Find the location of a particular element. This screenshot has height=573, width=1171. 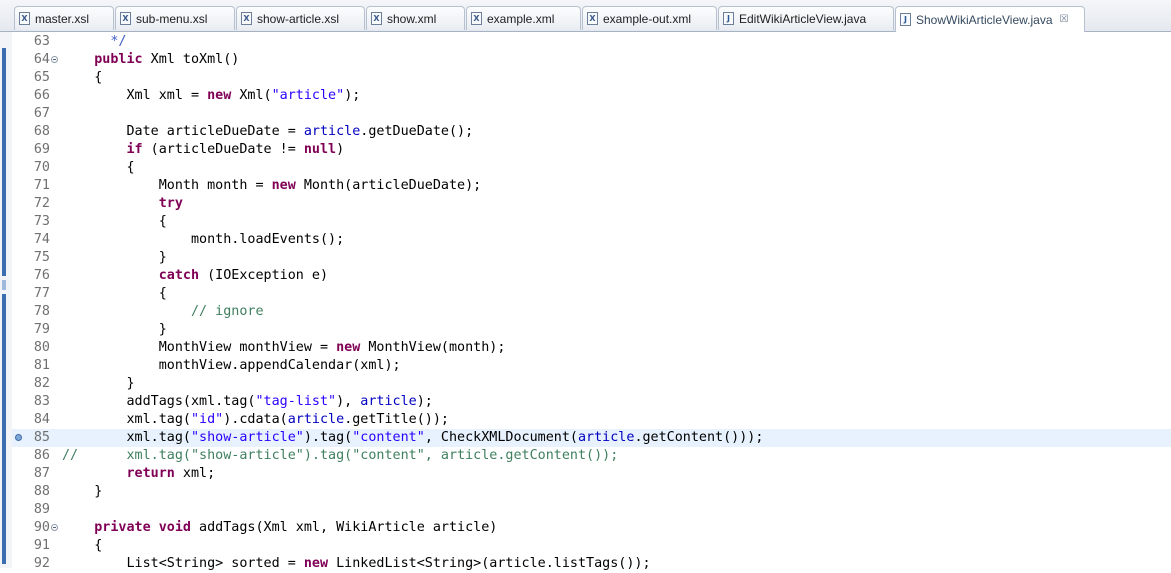

code-line: 79 } is located at coordinates (591, 330).